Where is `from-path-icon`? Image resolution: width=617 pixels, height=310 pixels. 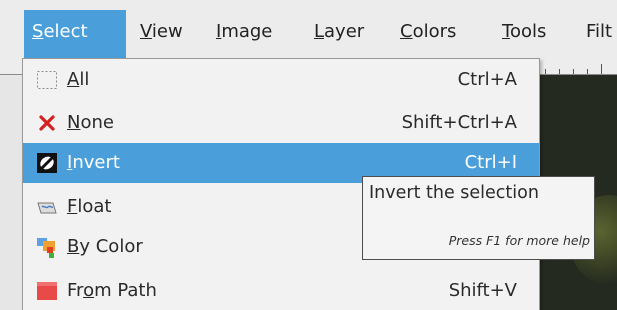
from-path-icon is located at coordinates (47, 291).